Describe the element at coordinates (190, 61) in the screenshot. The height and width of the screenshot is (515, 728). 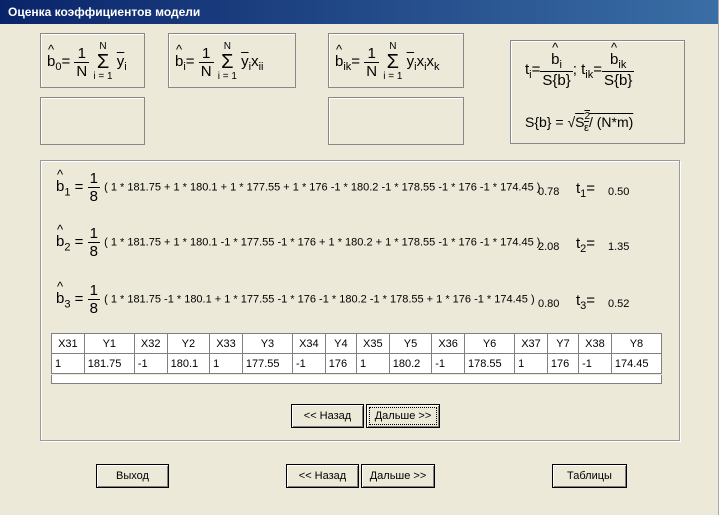
I see `formula-bi-eq: =` at that location.